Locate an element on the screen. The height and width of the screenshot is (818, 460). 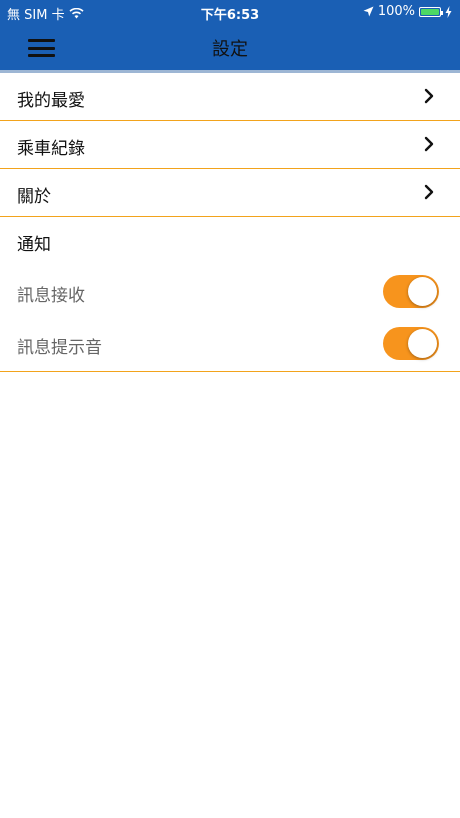
message-sound-toggle is located at coordinates (411, 343).